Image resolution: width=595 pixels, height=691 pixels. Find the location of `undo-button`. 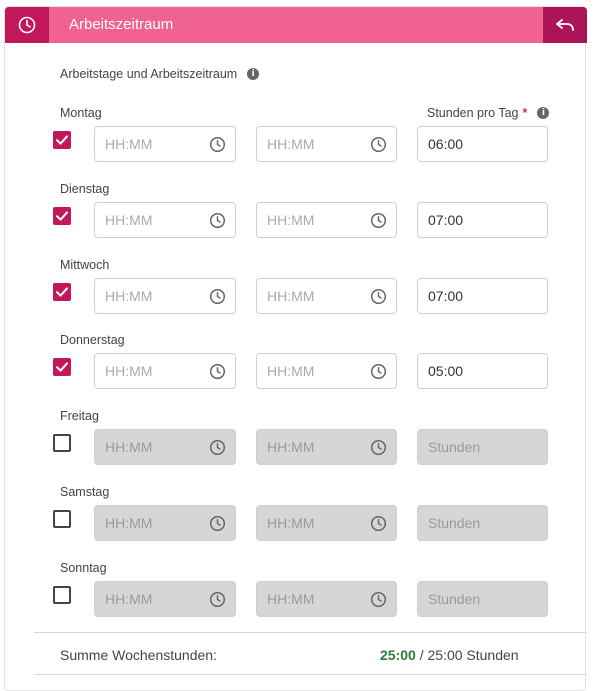

undo-button is located at coordinates (565, 25).